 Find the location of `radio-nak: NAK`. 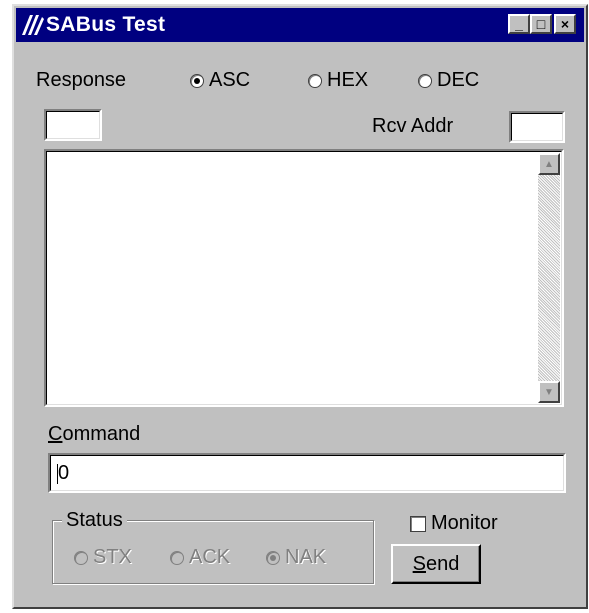

radio-nak: NAK is located at coordinates (296, 557).